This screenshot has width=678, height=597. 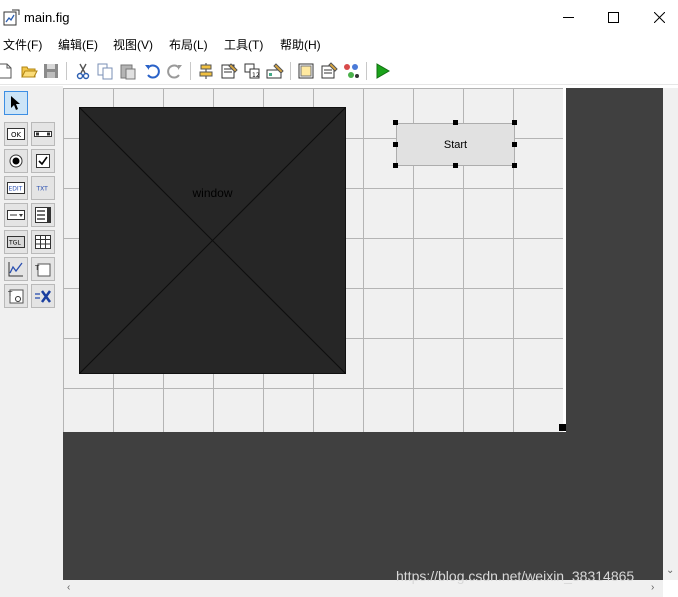 What do you see at coordinates (670, 334) in the screenshot?
I see `vertical-scrollbar: ⌄` at bounding box center [670, 334].